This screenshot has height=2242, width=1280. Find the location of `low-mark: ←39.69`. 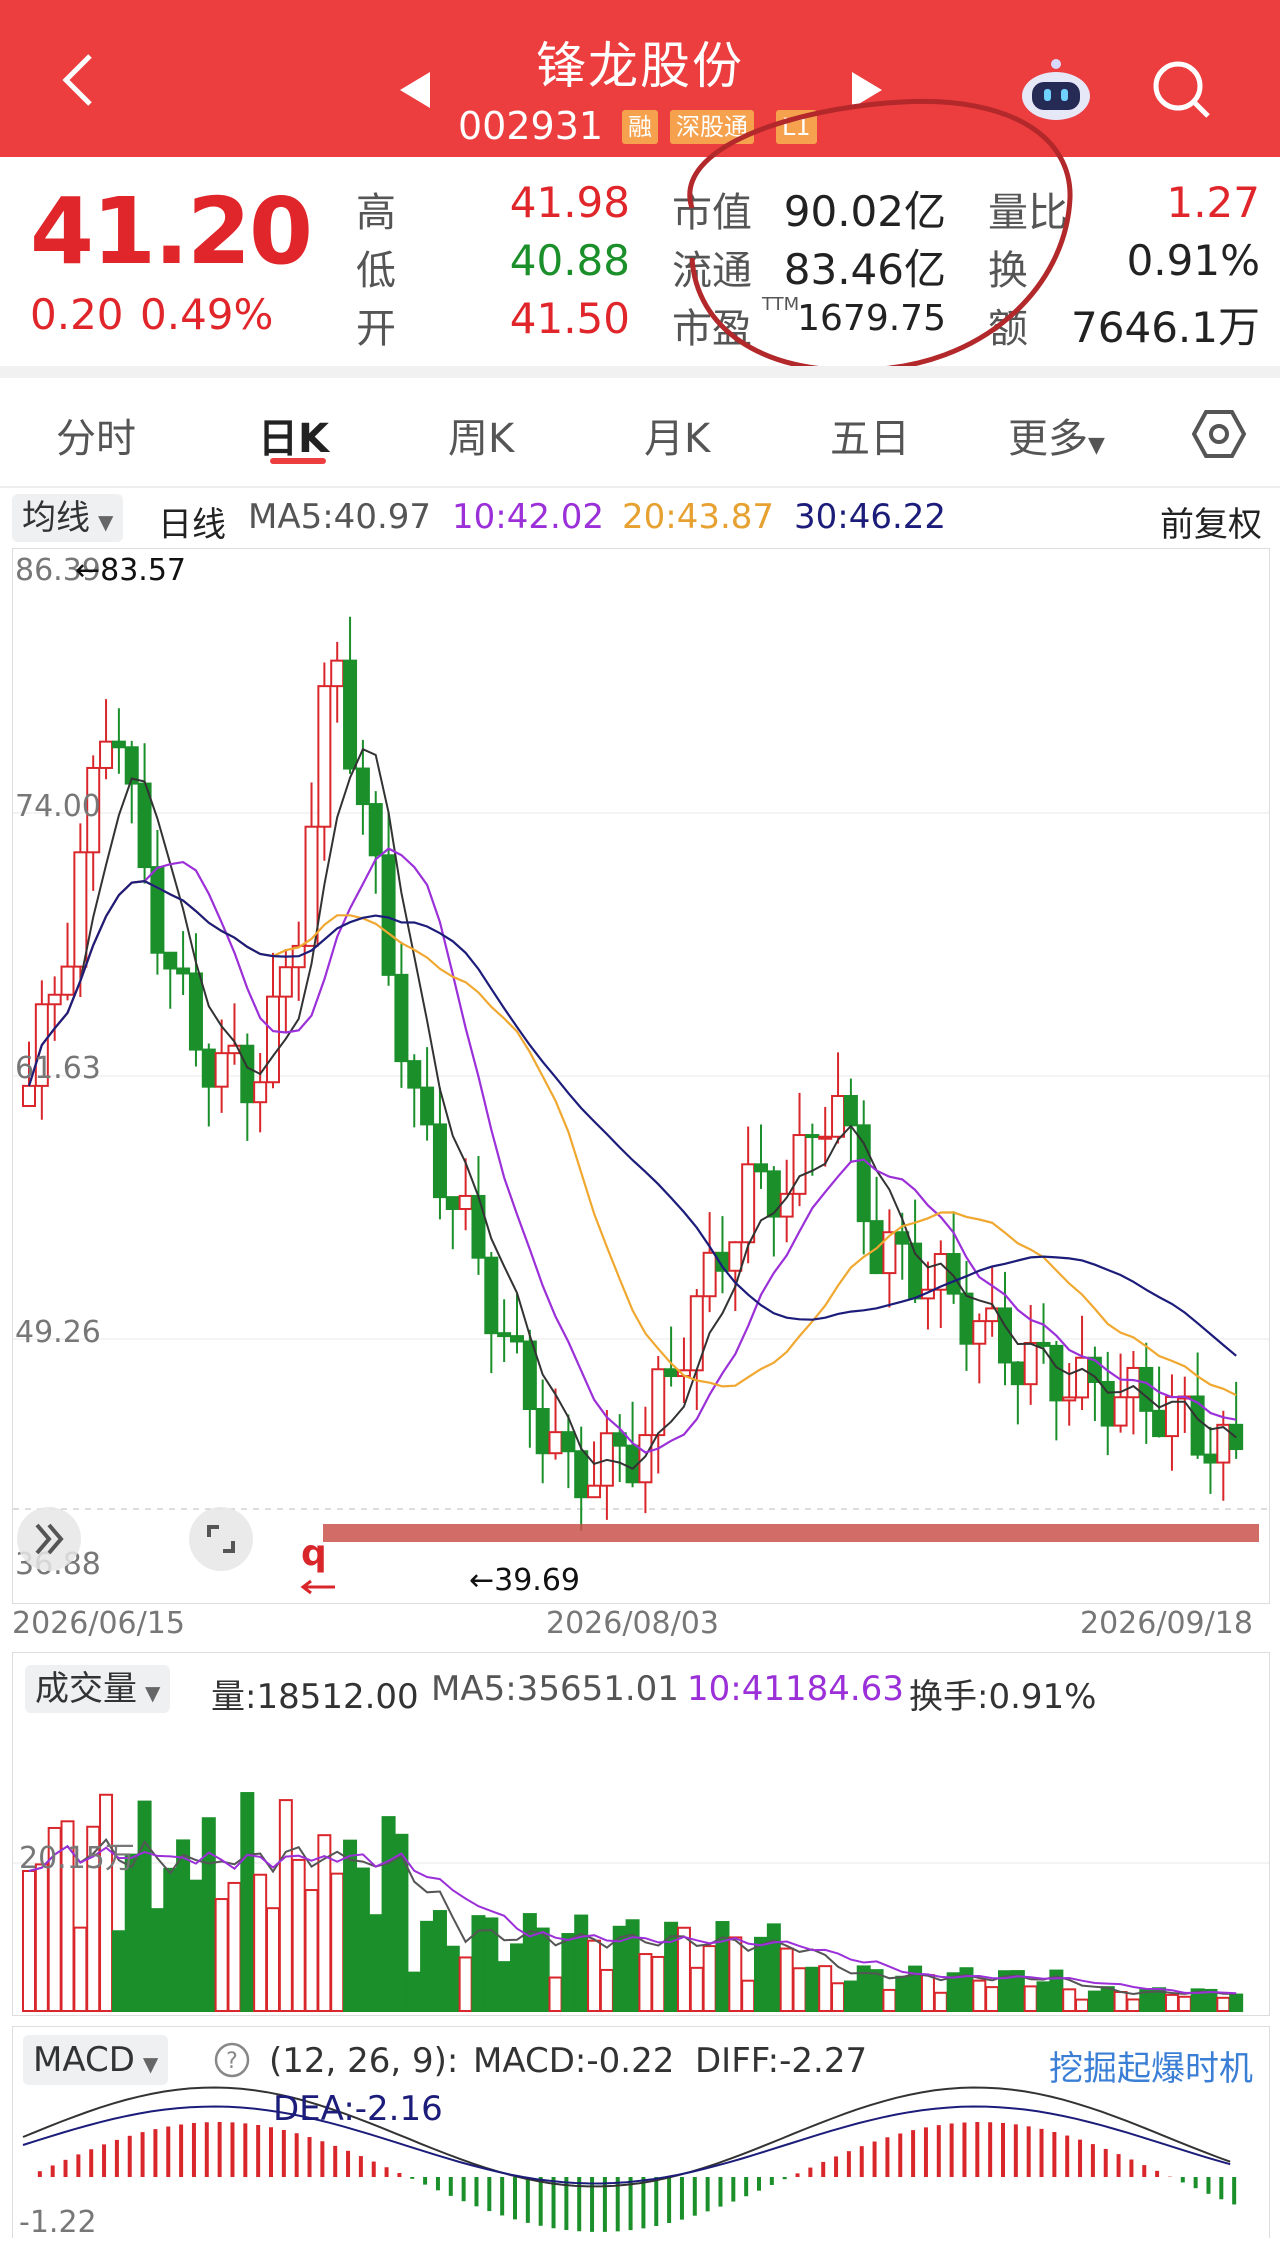

low-mark: ←39.69 is located at coordinates (525, 1580).